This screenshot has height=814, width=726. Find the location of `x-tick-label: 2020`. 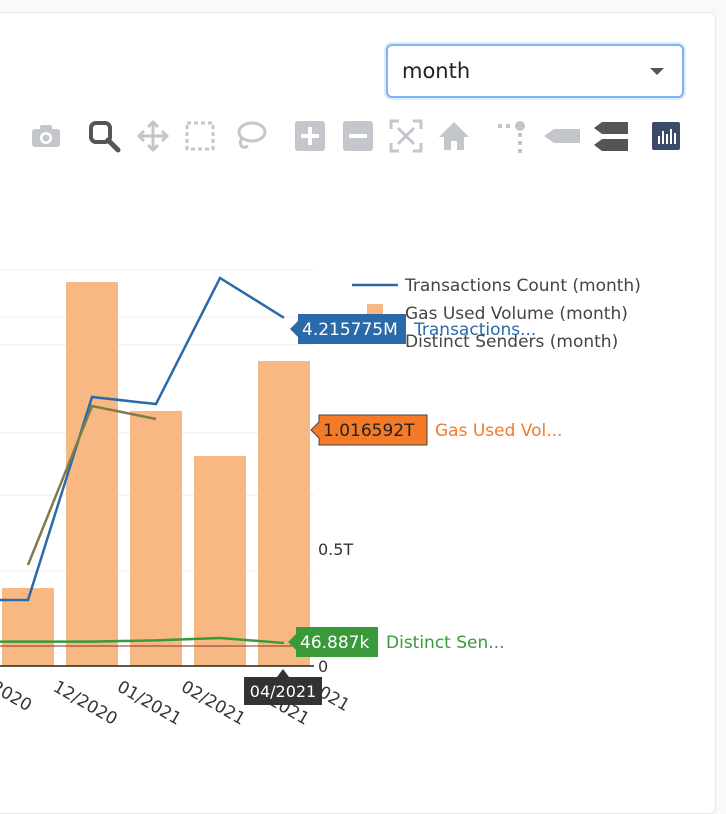

x-tick-label: 2020 is located at coordinates (17, 696).